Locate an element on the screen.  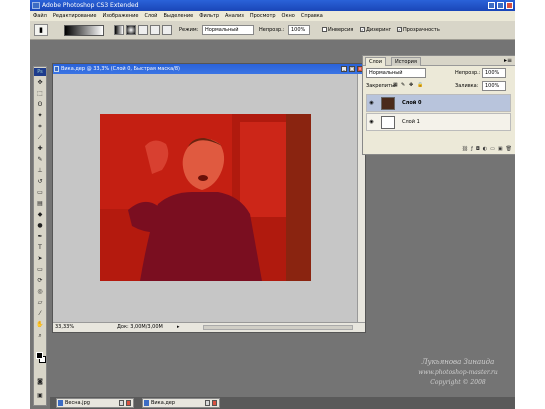
menu-edit: Редактирование is located at coordinates (75, 16).